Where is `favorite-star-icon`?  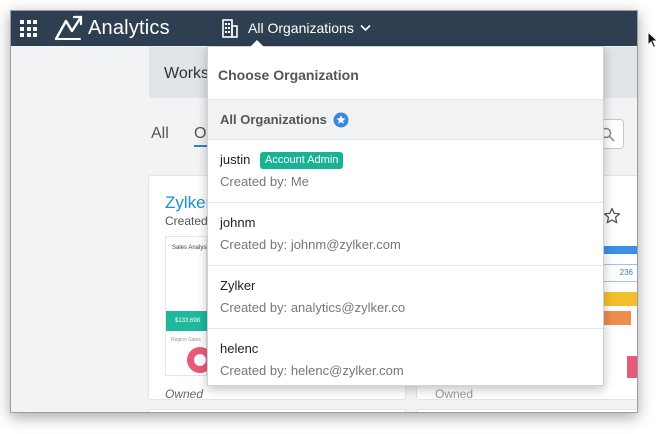 favorite-star-icon is located at coordinates (612, 216).